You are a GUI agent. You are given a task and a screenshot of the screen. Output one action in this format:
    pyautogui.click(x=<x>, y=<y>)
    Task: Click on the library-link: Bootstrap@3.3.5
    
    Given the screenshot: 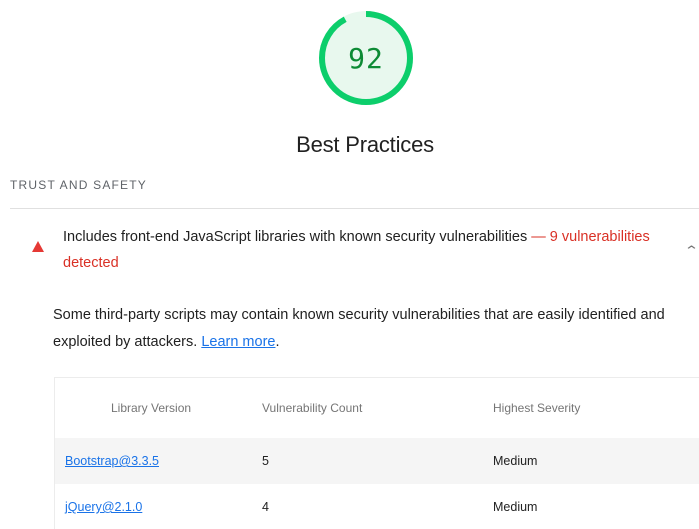 What is the action you would take?
    pyautogui.click(x=112, y=461)
    